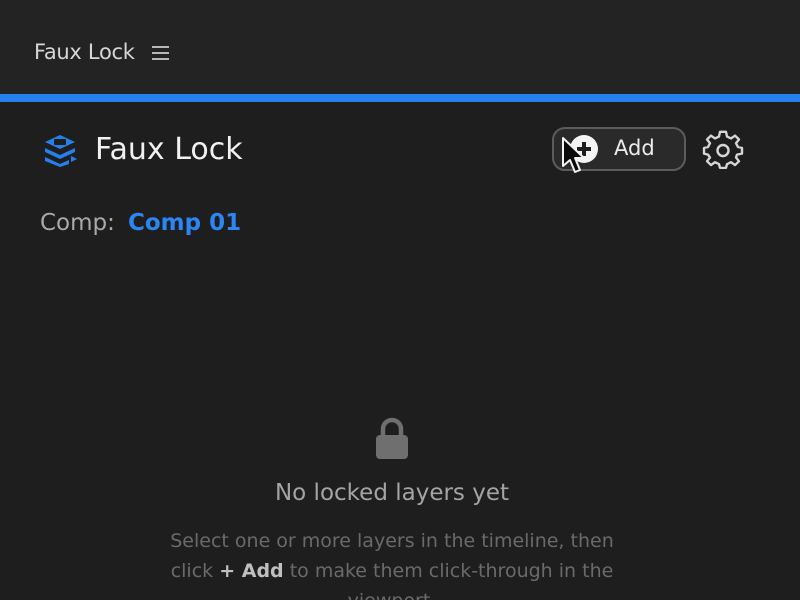 The width and height of the screenshot is (800, 600). What do you see at coordinates (392, 493) in the screenshot?
I see `empty-state-heading: No locked layers yet` at bounding box center [392, 493].